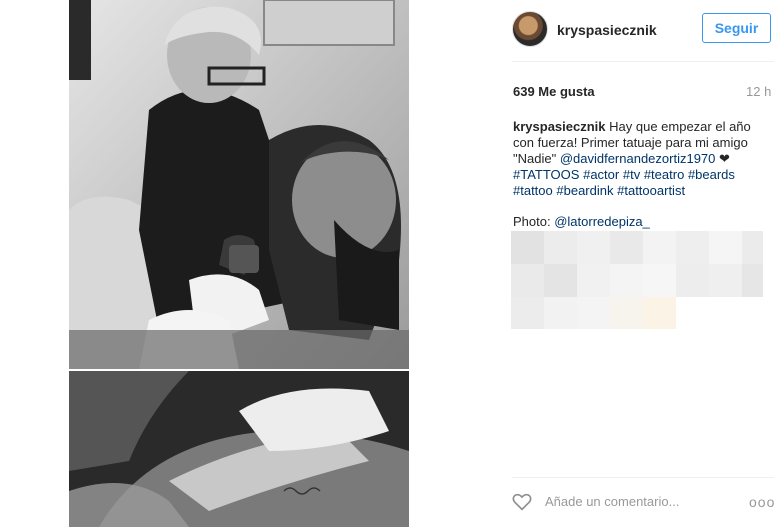 The width and height of the screenshot is (784, 527). Describe the element at coordinates (762, 502) in the screenshot. I see `more-horizontal-icon: ooo` at that location.